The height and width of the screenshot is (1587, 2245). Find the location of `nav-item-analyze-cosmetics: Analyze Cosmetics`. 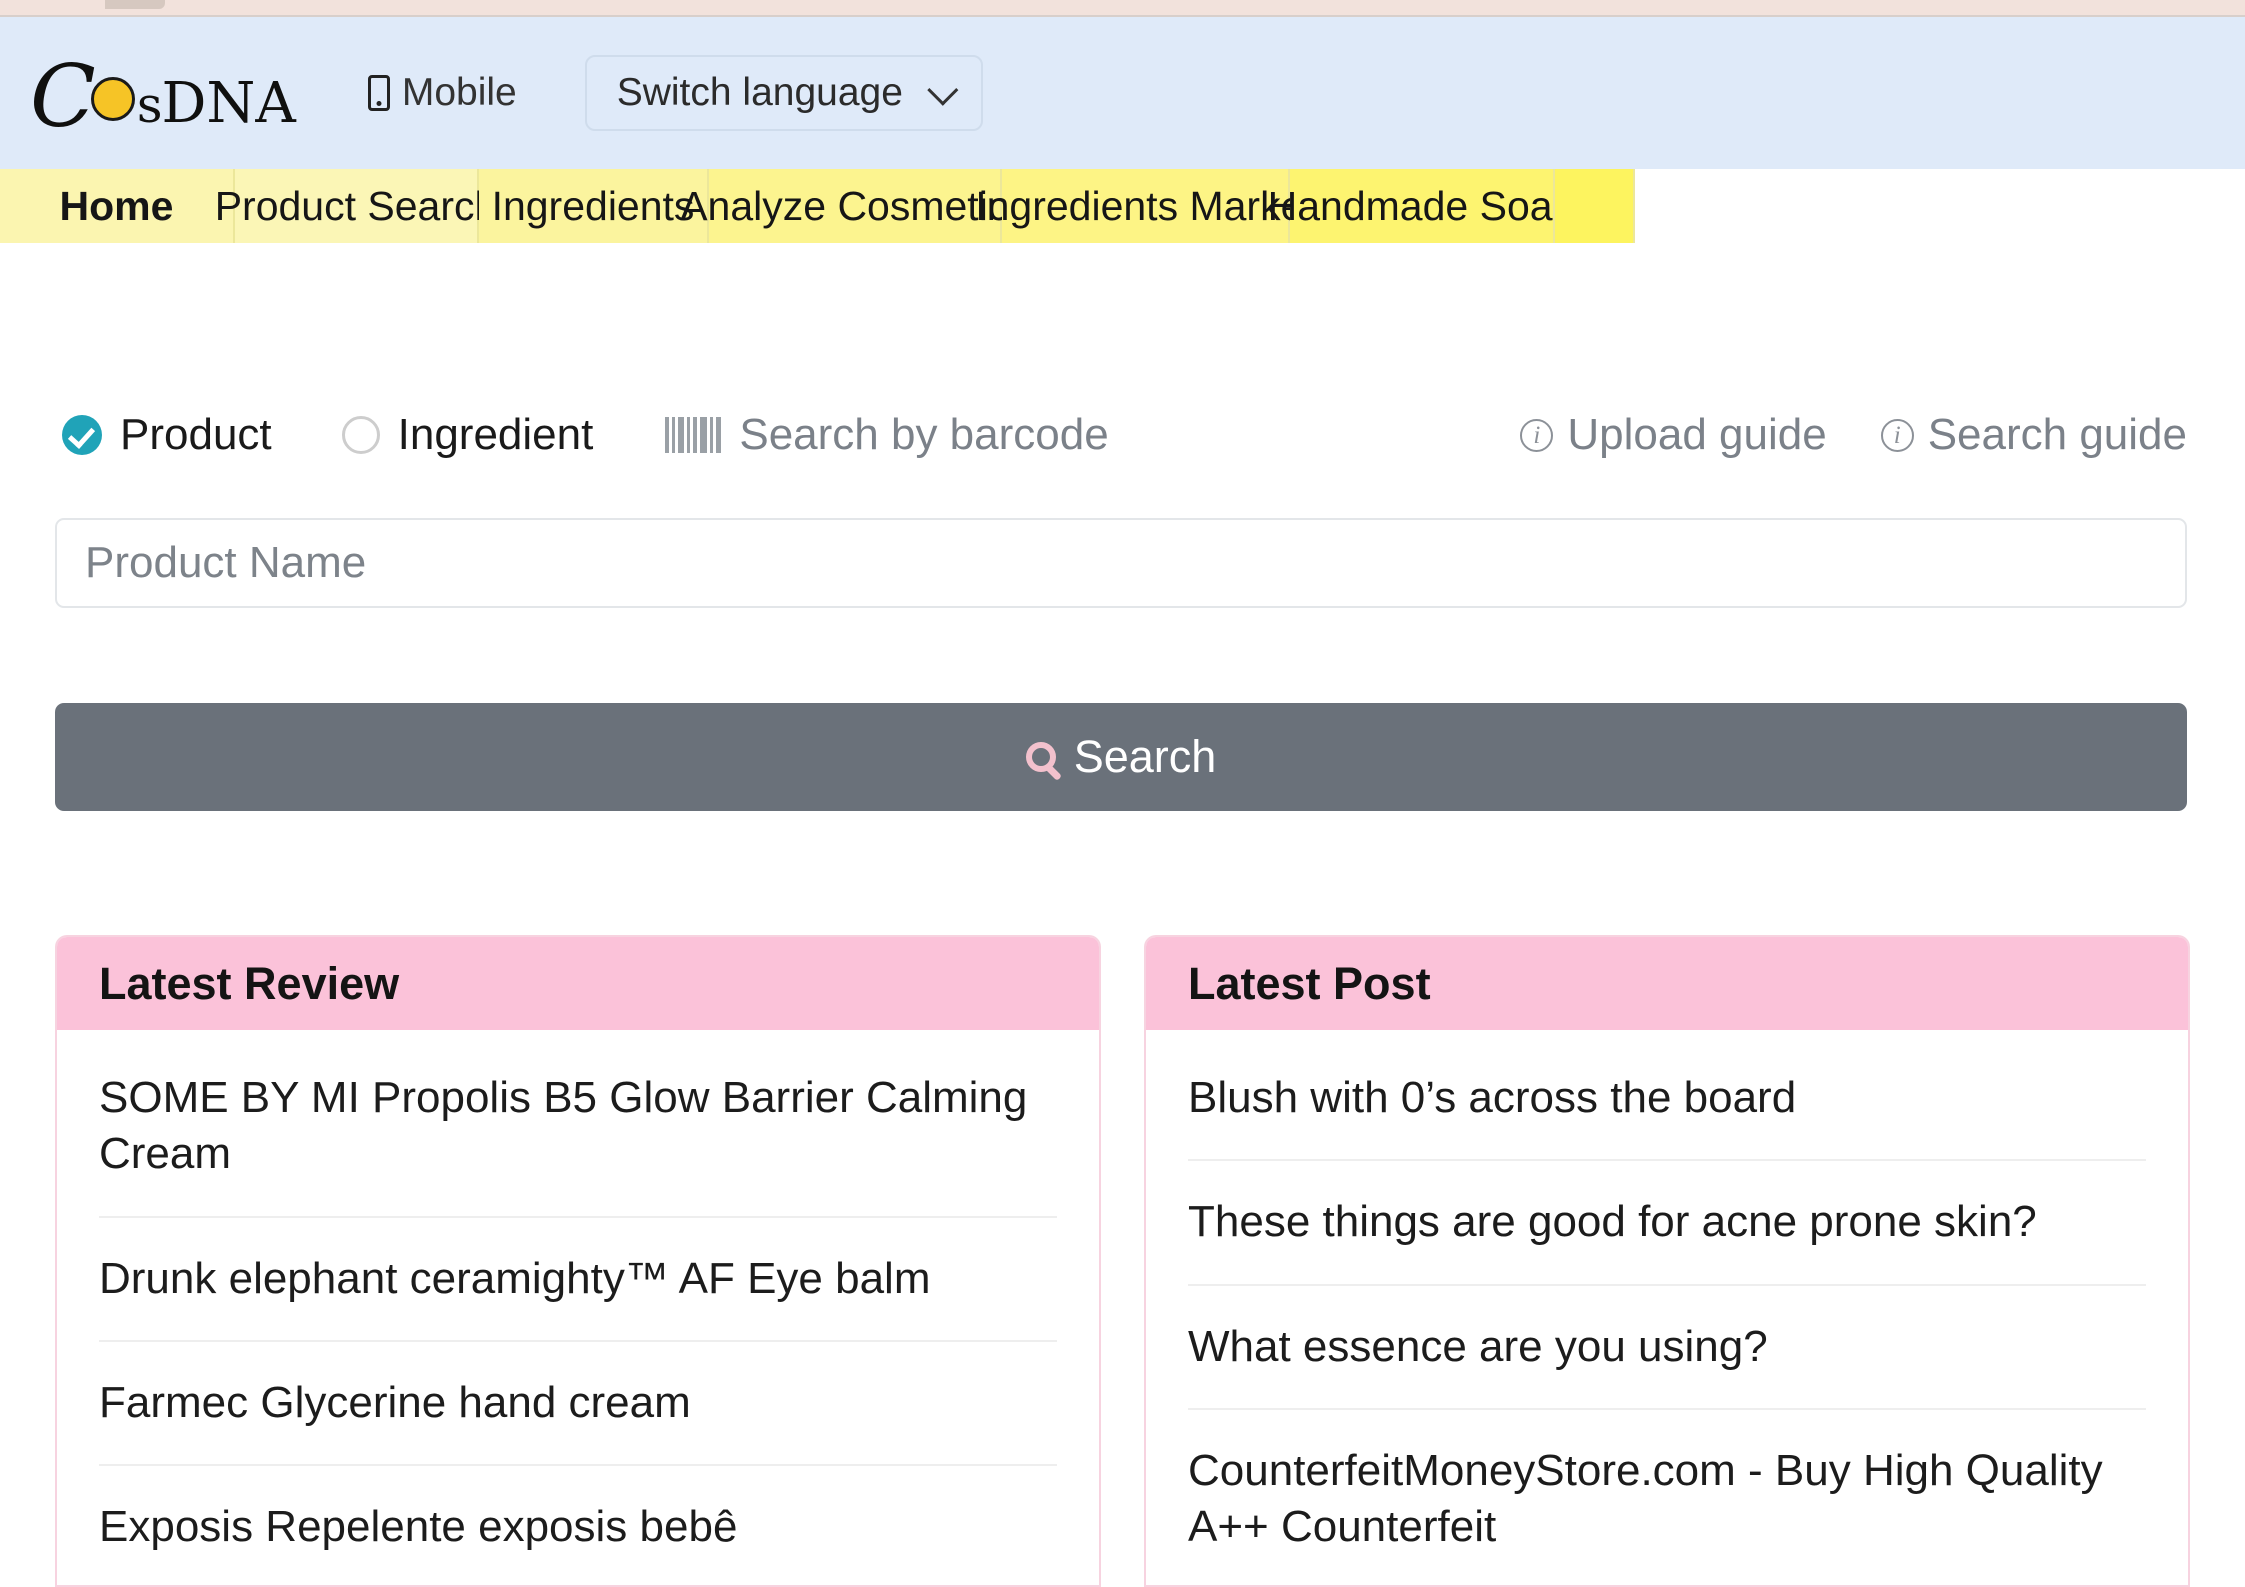

nav-item-analyze-cosmetics: Analyze Cosmetics is located at coordinates (854, 206).